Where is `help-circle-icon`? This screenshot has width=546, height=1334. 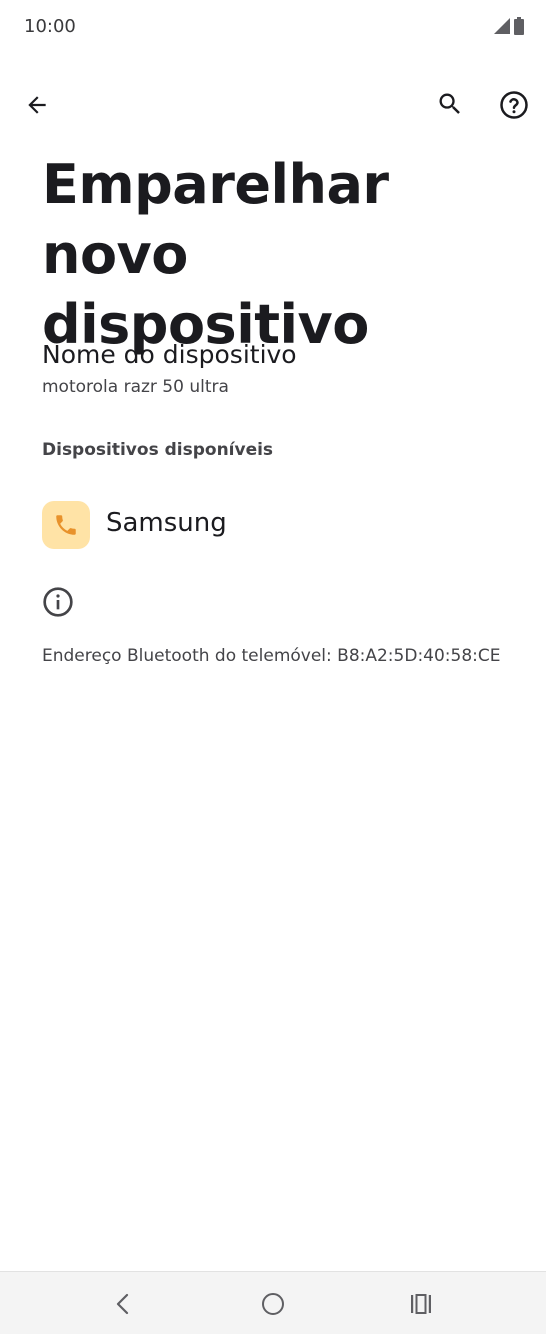
help-circle-icon is located at coordinates (514, 105).